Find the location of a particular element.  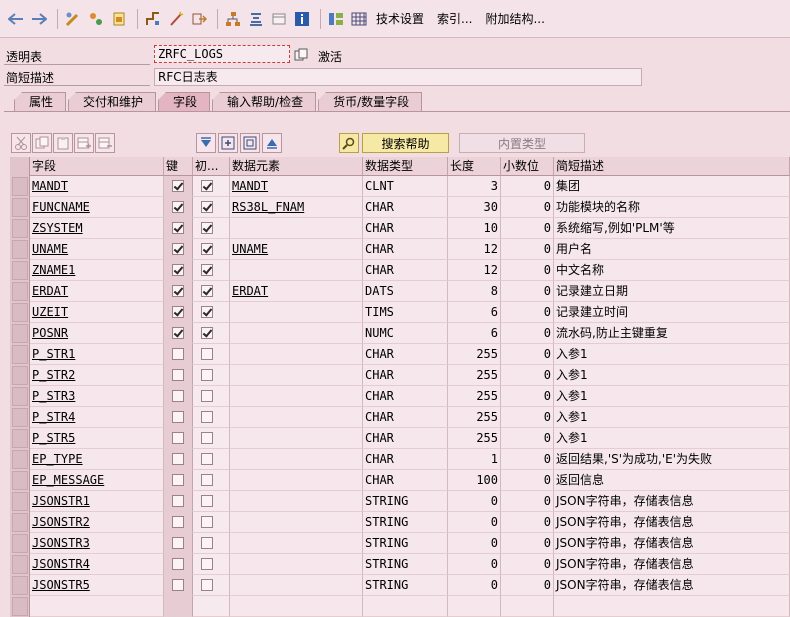

data-element-cell: RS38L_FNAM is located at coordinates (296, 207).